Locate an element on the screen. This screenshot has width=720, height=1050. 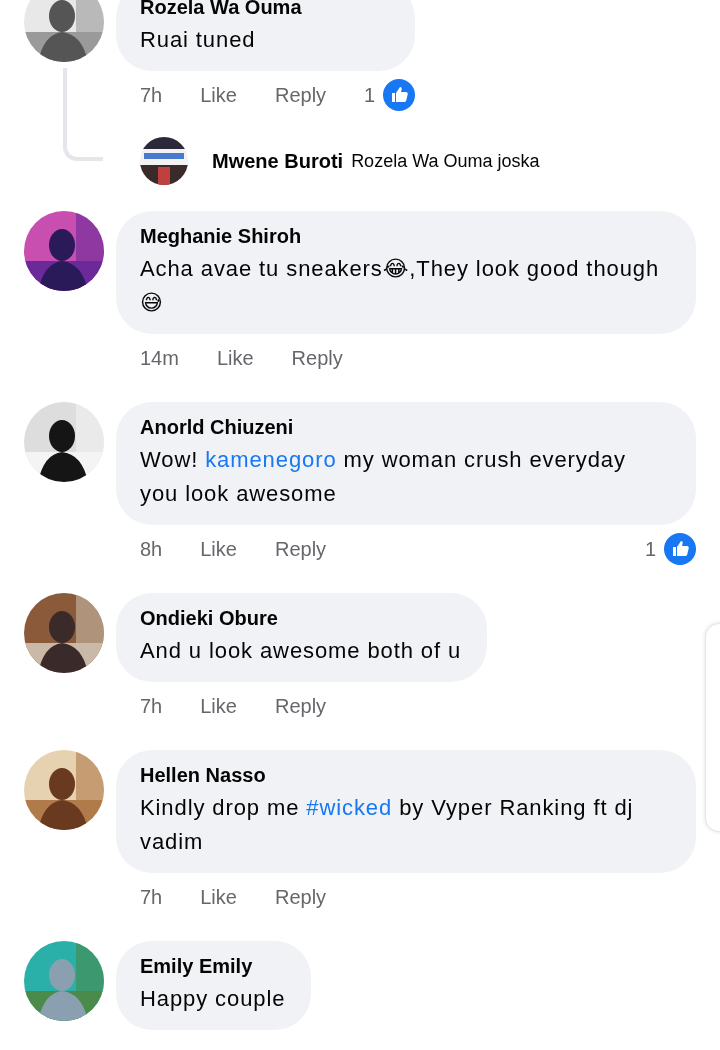
author-name: Mwene Buroti is located at coordinates (278, 161).